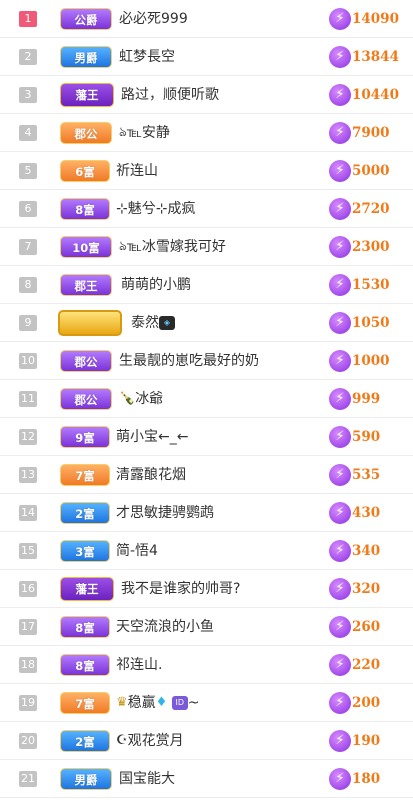 This screenshot has width=413, height=810. Describe the element at coordinates (28, 665) in the screenshot. I see `rank-number: 18` at that location.